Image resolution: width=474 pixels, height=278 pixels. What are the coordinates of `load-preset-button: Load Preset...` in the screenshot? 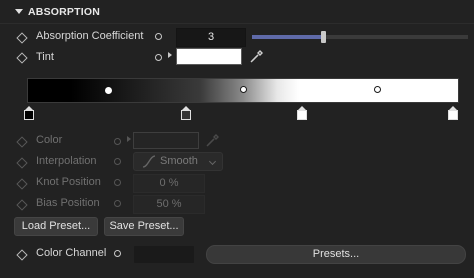 It's located at (56, 226).